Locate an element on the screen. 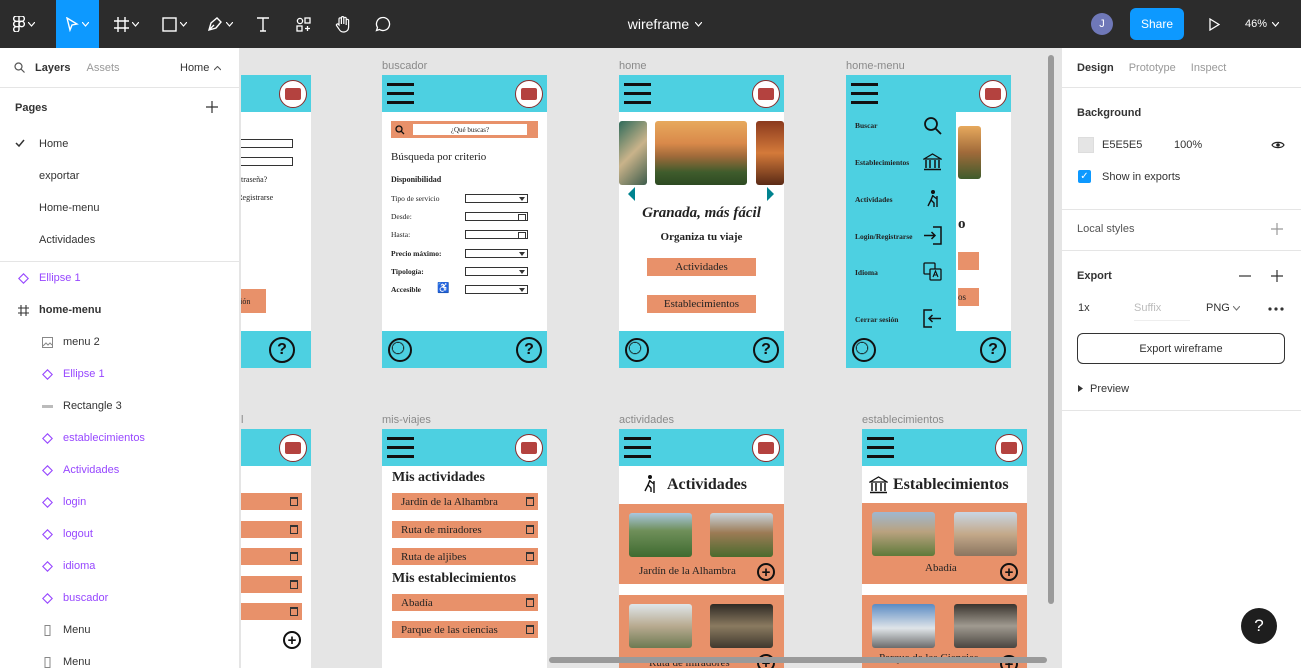 Image resolution: width=1301 pixels, height=668 pixels. export-suffix-input: Suffix is located at coordinates (1162, 311).